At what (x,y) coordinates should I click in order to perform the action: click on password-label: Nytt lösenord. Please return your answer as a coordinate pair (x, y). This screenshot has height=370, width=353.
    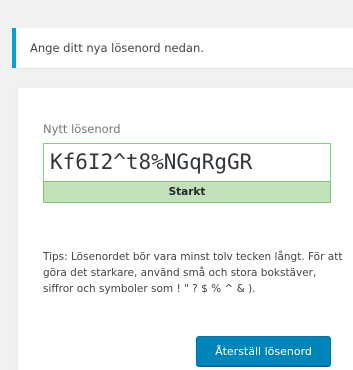
    Looking at the image, I should click on (82, 129).